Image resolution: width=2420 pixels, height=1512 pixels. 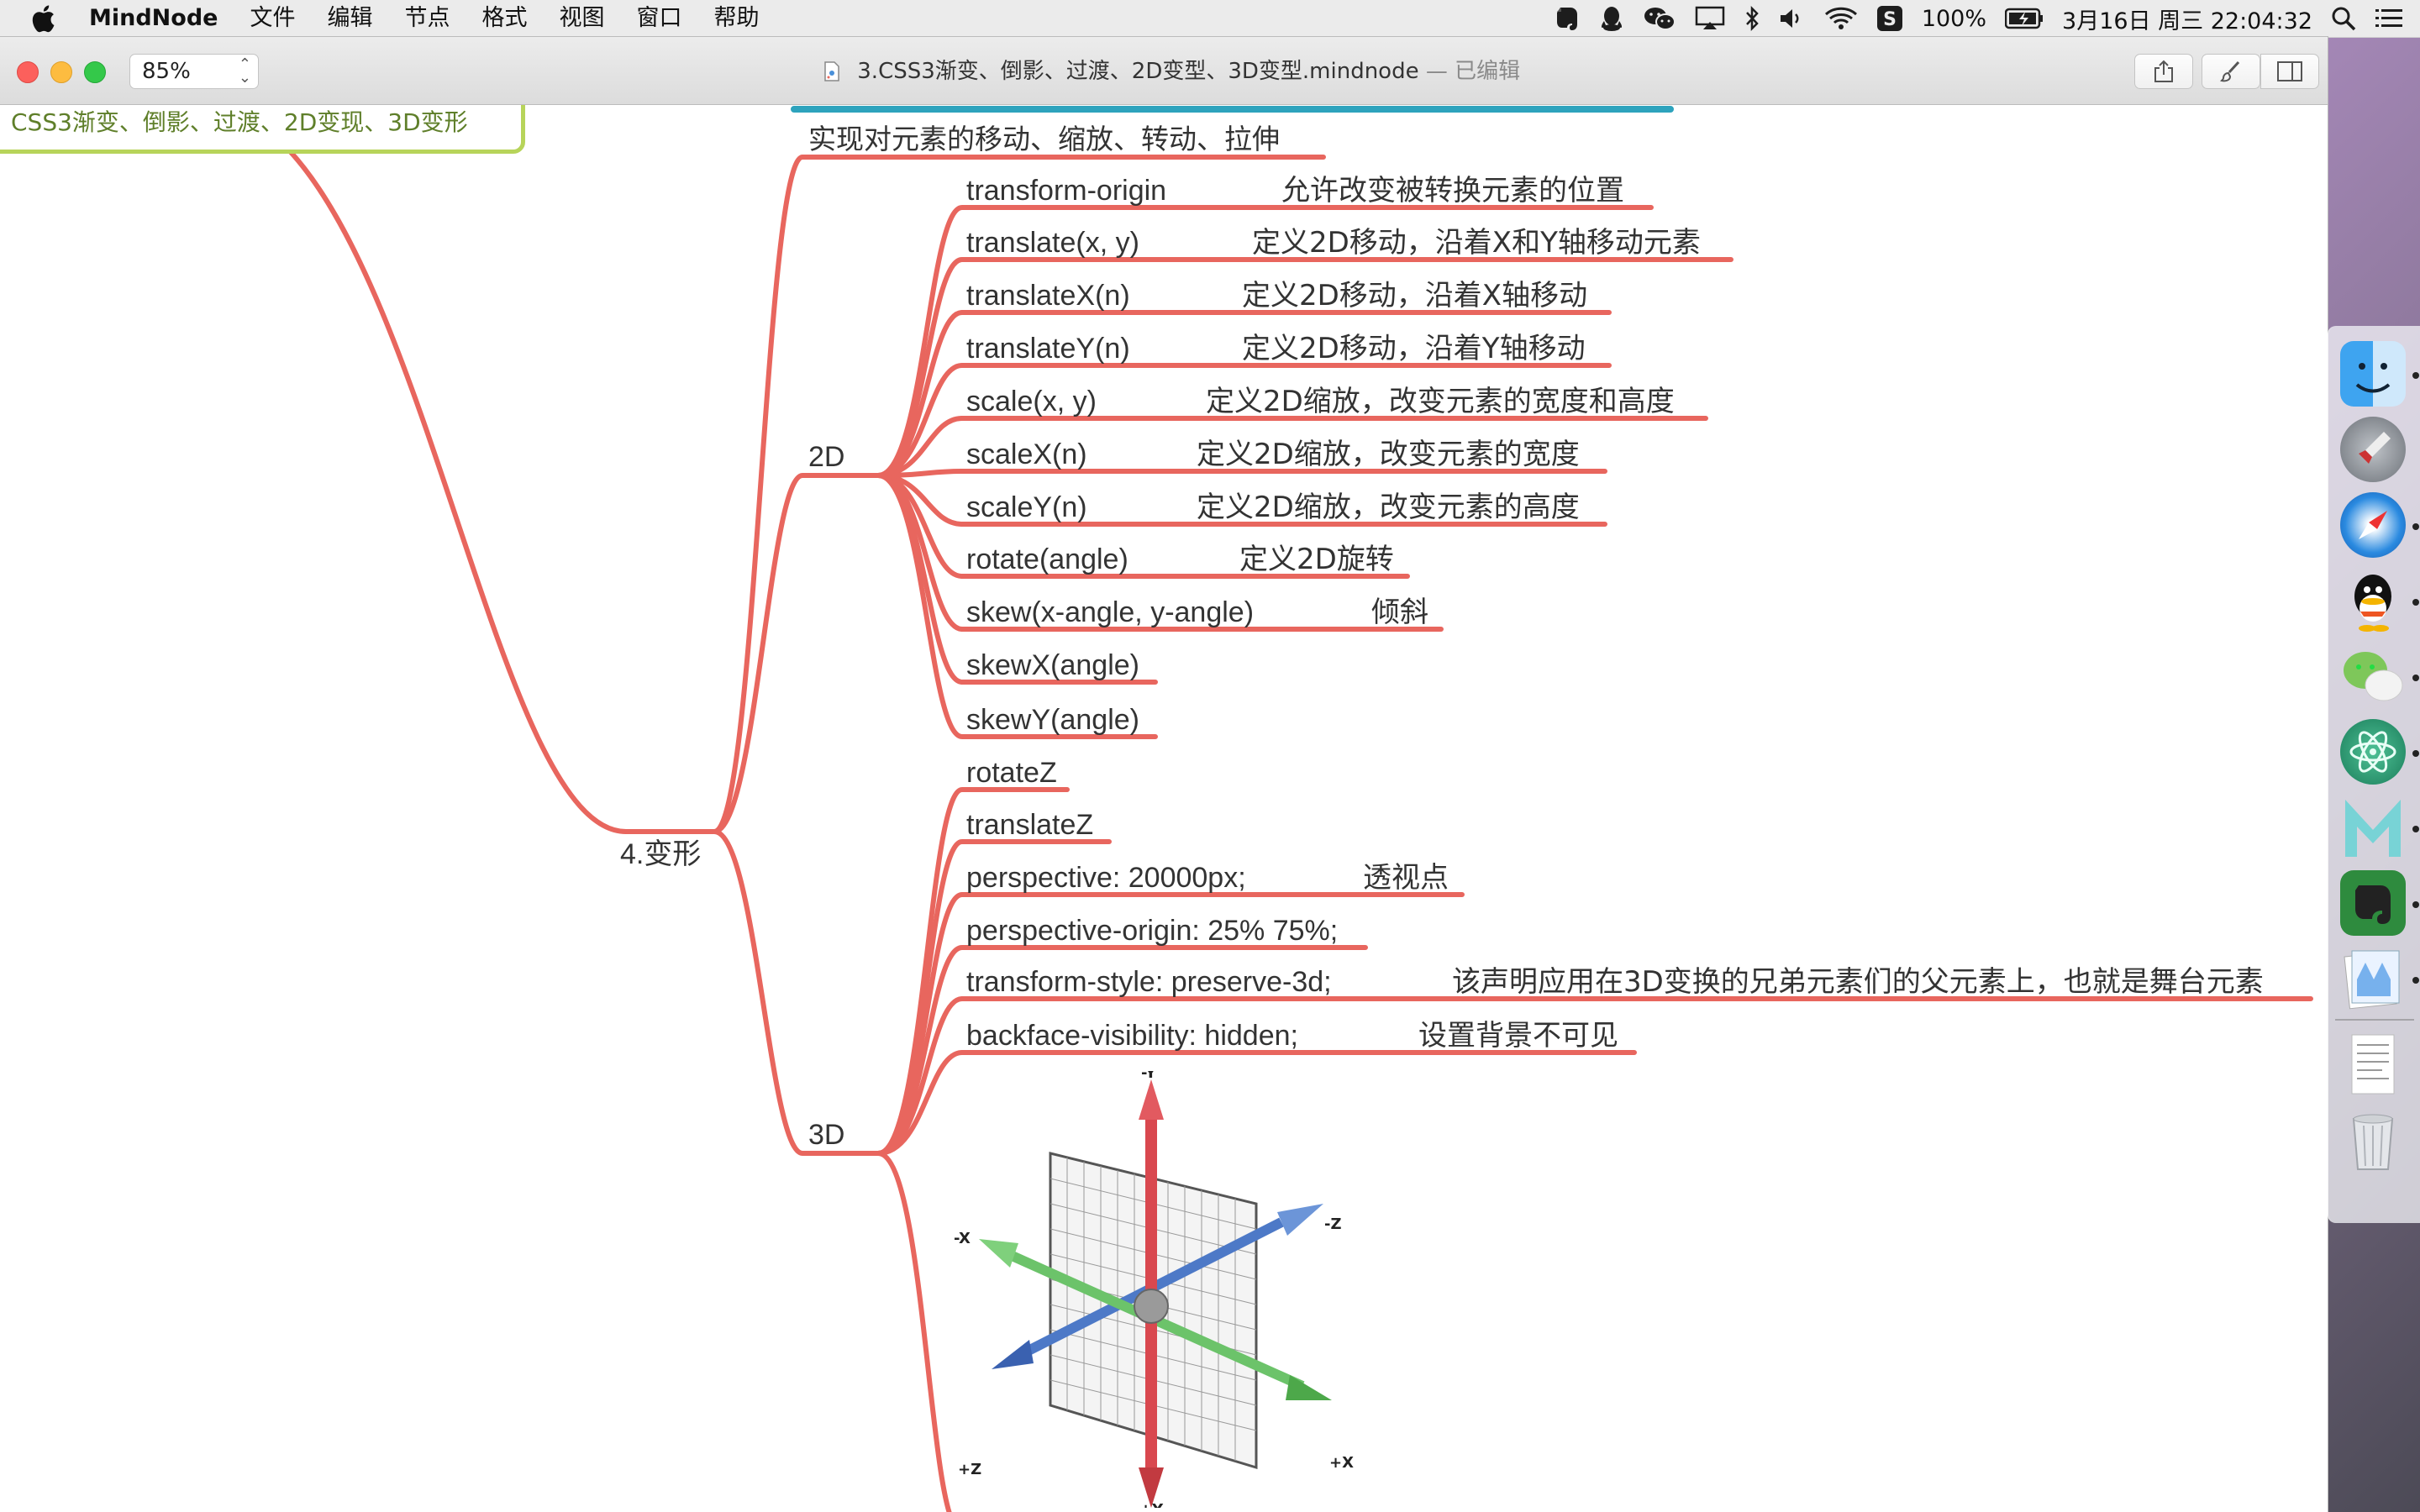 What do you see at coordinates (1047, 559) in the screenshot?
I see `item2d-term: rotate(angle)` at bounding box center [1047, 559].